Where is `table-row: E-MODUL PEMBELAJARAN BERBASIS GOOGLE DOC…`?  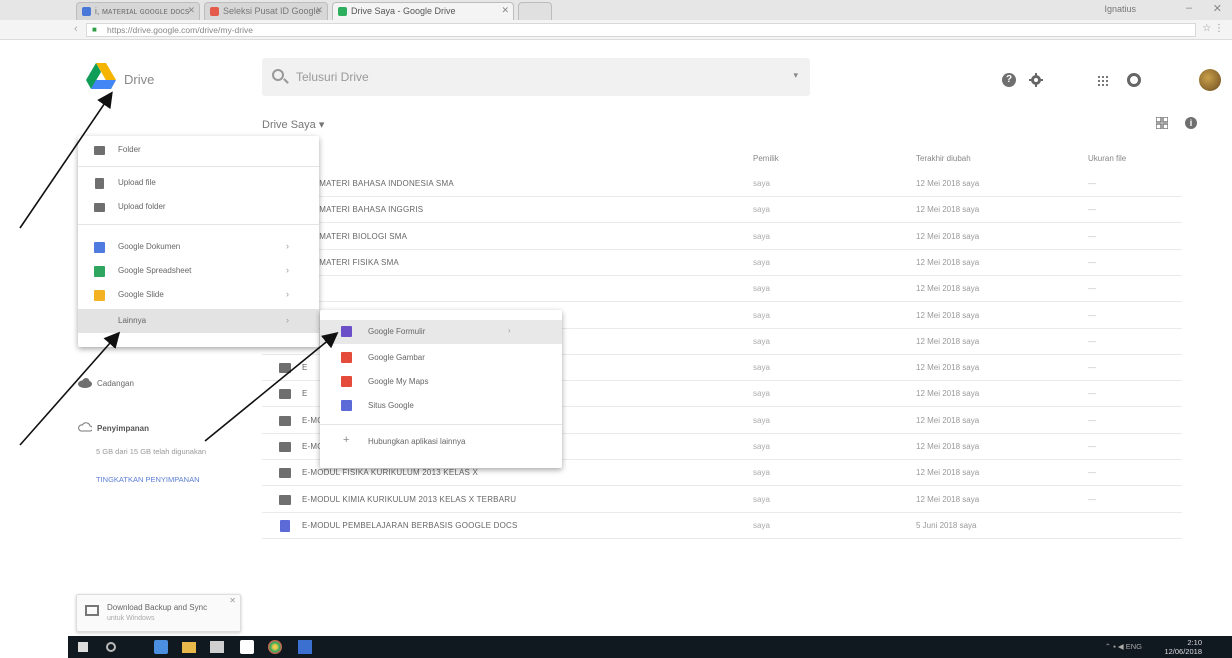
table-row: E-MODUL PEMBELAJARAN BERBASIS GOOGLE DOC… is located at coordinates (722, 526).